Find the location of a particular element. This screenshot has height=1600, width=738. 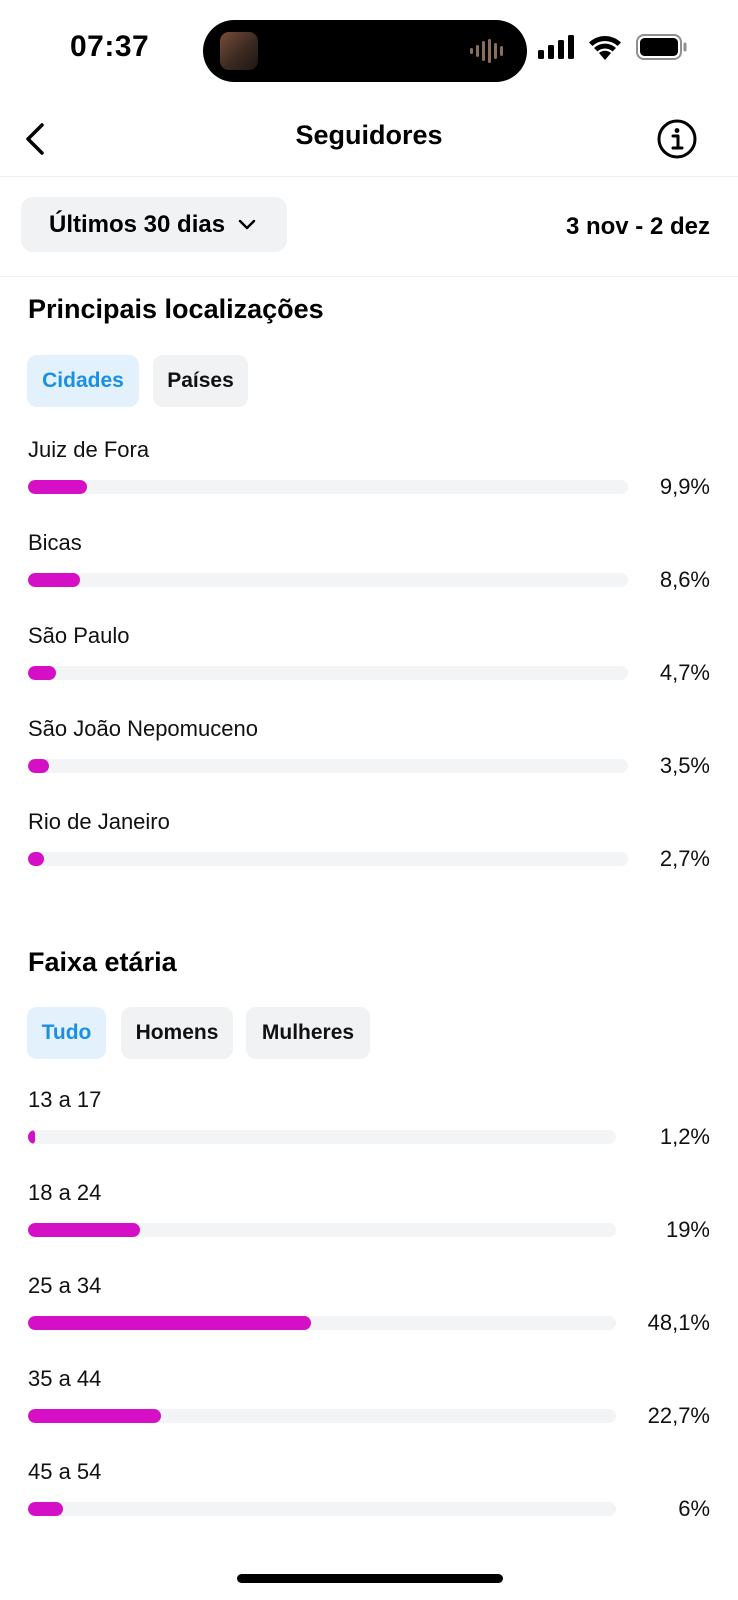

age-row-label: 25 a 34 is located at coordinates (65, 1285).